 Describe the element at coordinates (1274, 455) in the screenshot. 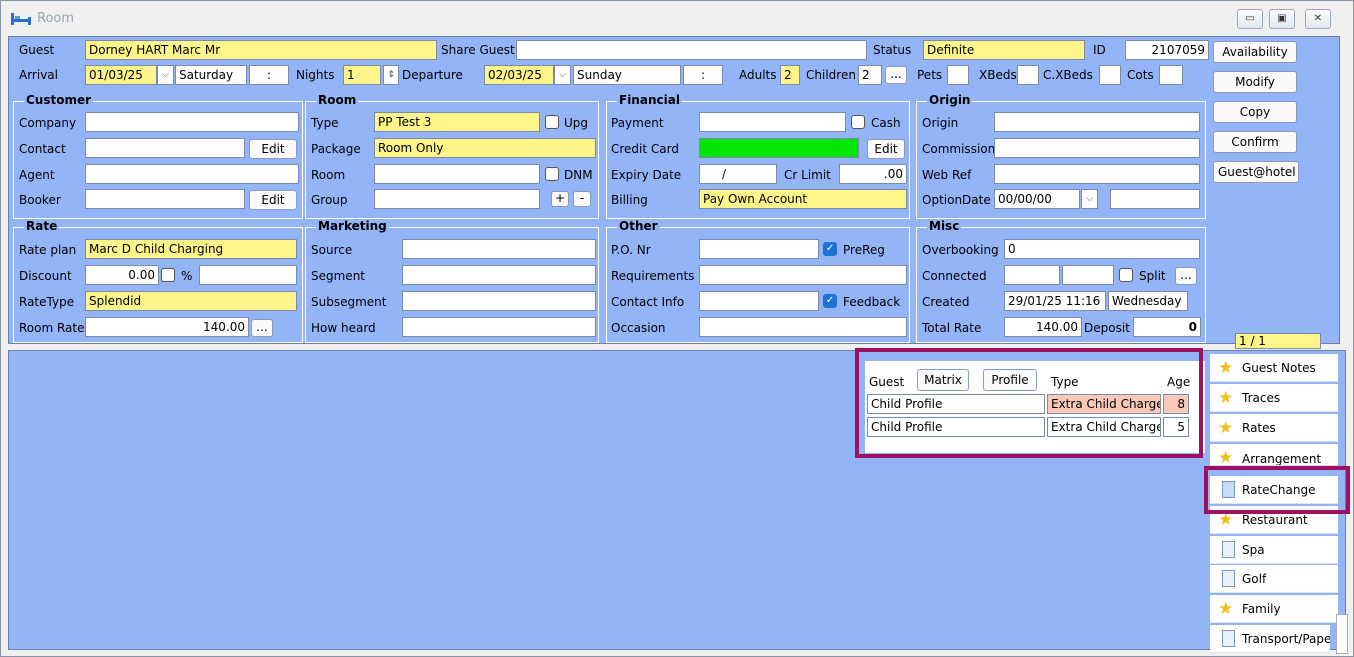

I see `sidebar-item-arrangement: ★ Arrangement` at that location.